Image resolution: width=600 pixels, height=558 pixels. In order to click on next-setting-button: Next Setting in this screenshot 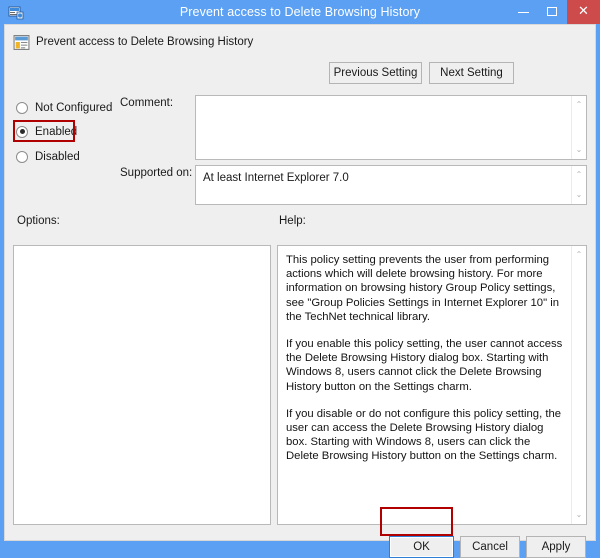, I will do `click(471, 73)`.